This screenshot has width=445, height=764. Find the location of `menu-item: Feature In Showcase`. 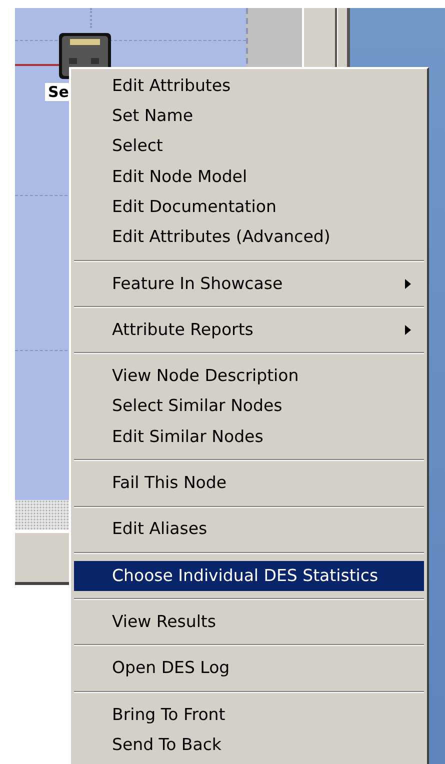

menu-item: Feature In Showcase is located at coordinates (249, 284).